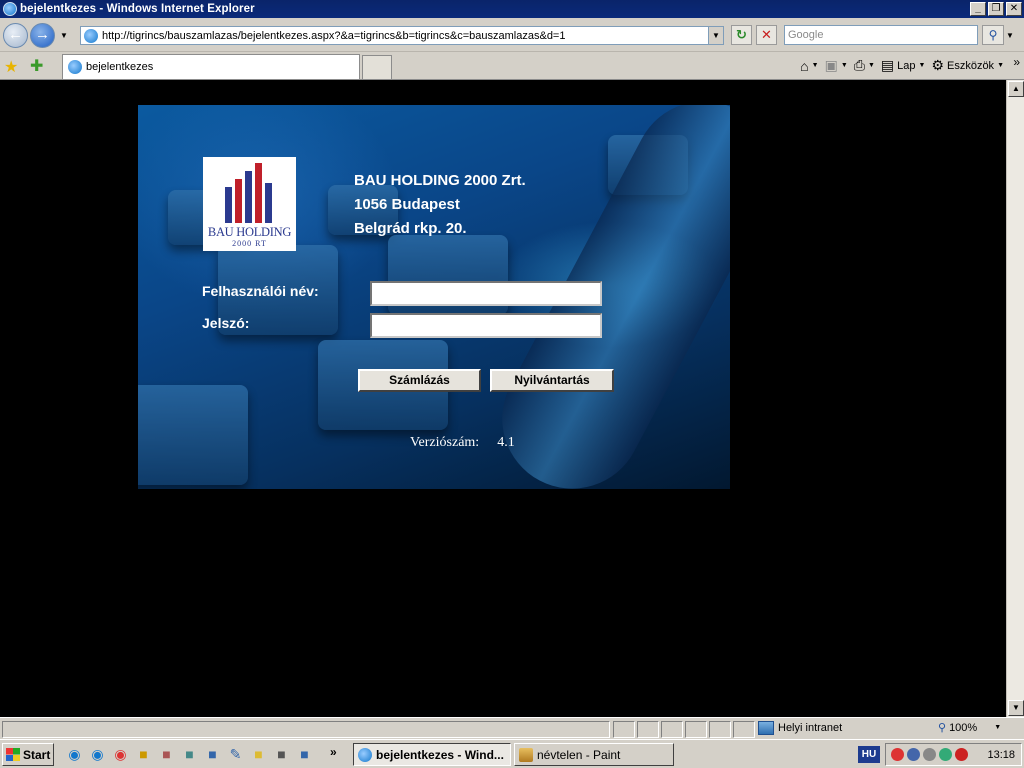 The height and width of the screenshot is (768, 1024). What do you see at coordinates (250, 193) in the screenshot?
I see `logo-mark` at bounding box center [250, 193].